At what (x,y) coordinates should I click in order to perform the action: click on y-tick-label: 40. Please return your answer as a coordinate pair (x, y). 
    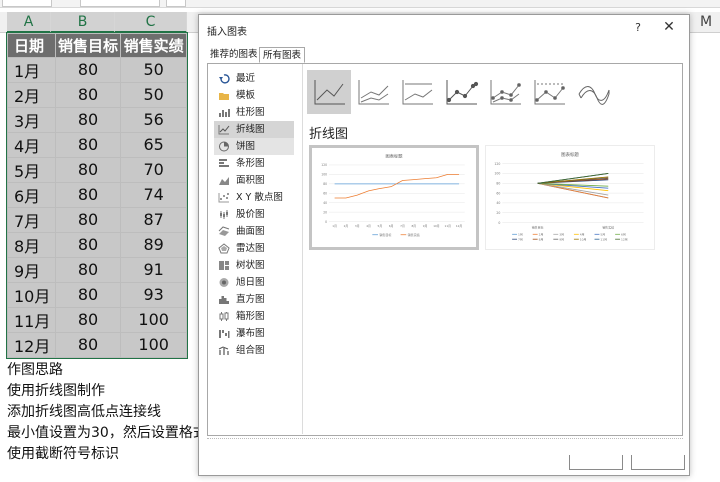
    Looking at the image, I should click on (325, 203).